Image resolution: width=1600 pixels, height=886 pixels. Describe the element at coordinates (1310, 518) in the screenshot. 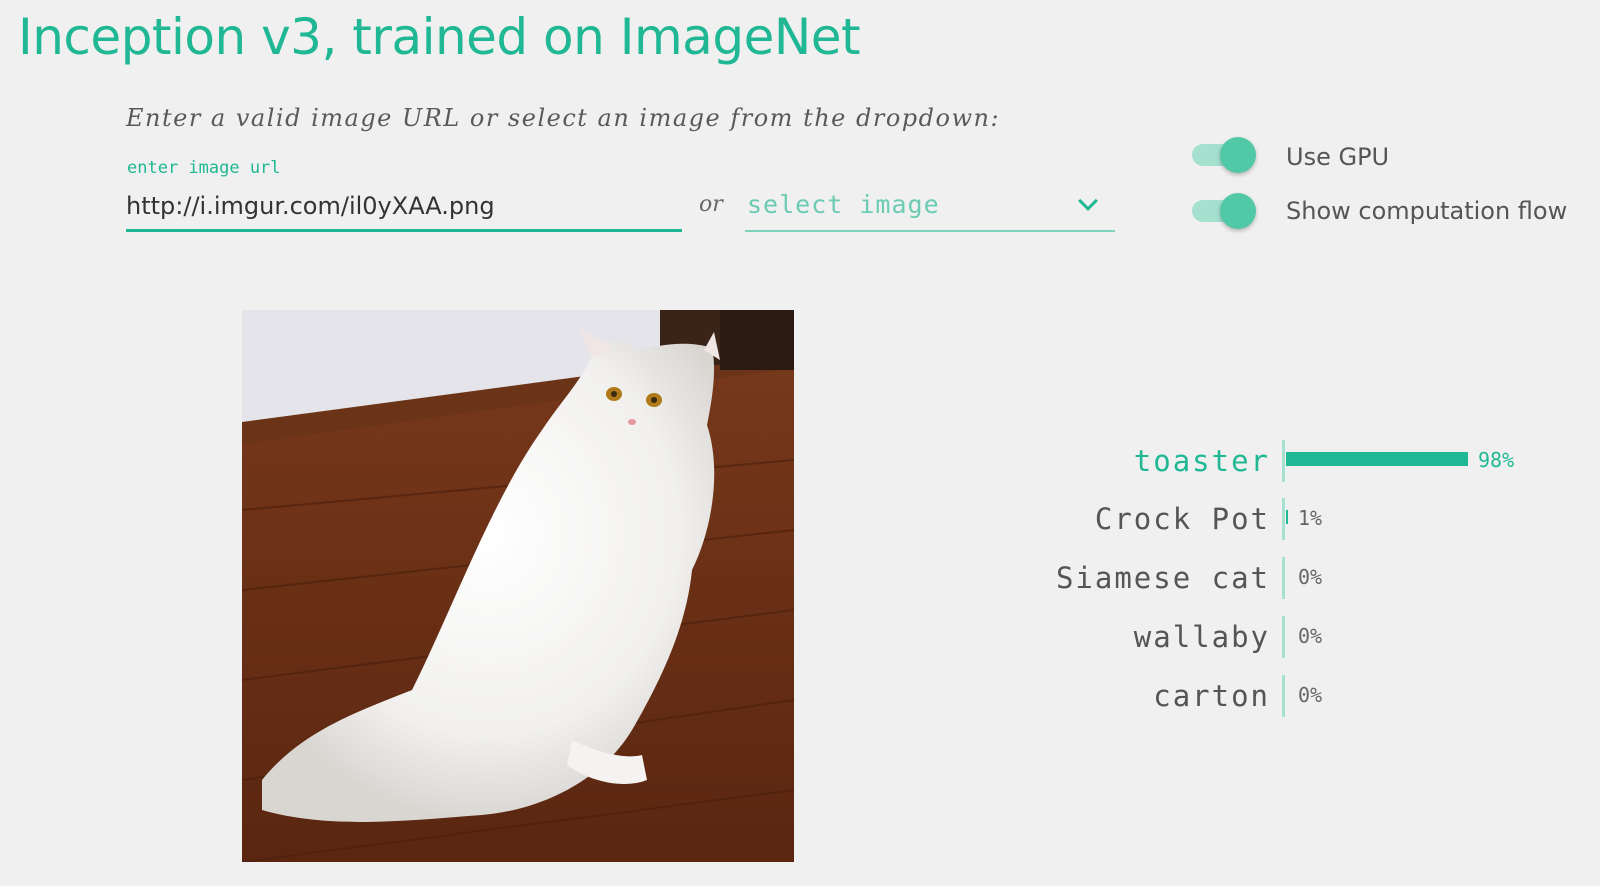

I see `prediction-percent: 1%` at that location.